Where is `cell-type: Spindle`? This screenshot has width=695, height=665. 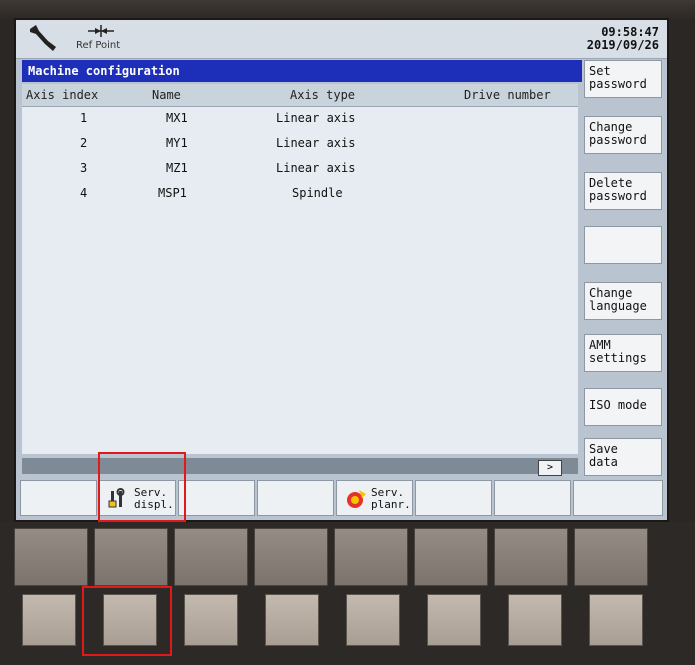
cell-type: Spindle is located at coordinates (317, 193).